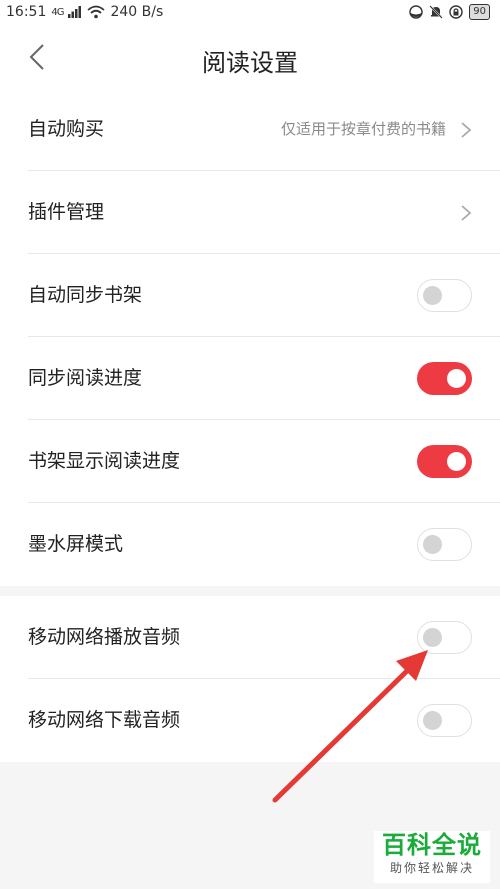 This screenshot has width=500, height=889. I want to click on setting-auto-purchase: 自动购买 仅适用于按章付费的书籍, so click(250, 129).